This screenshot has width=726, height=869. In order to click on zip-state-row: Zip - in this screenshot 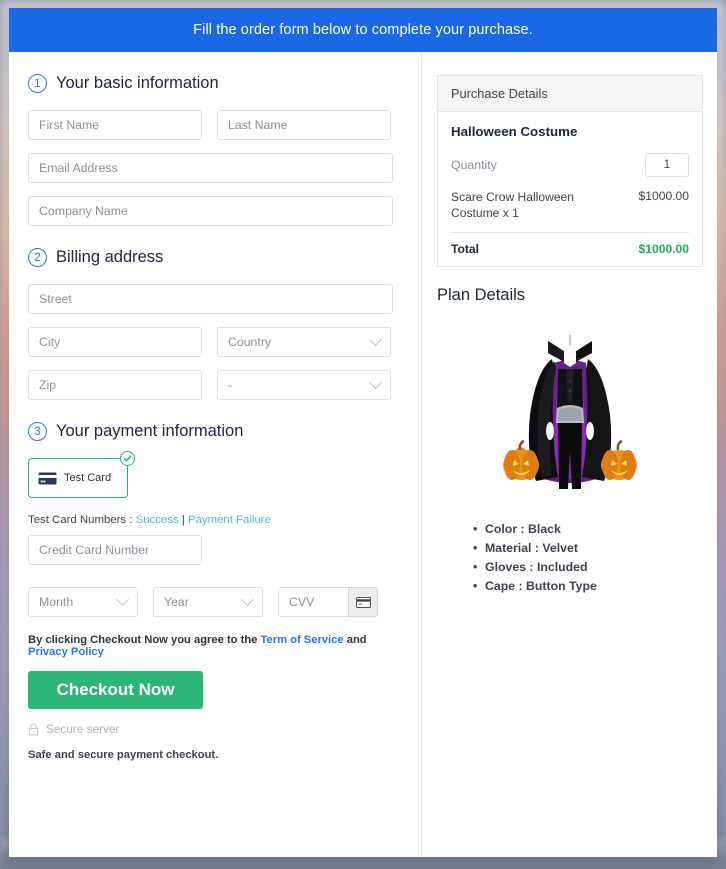, I will do `click(215, 385)`.